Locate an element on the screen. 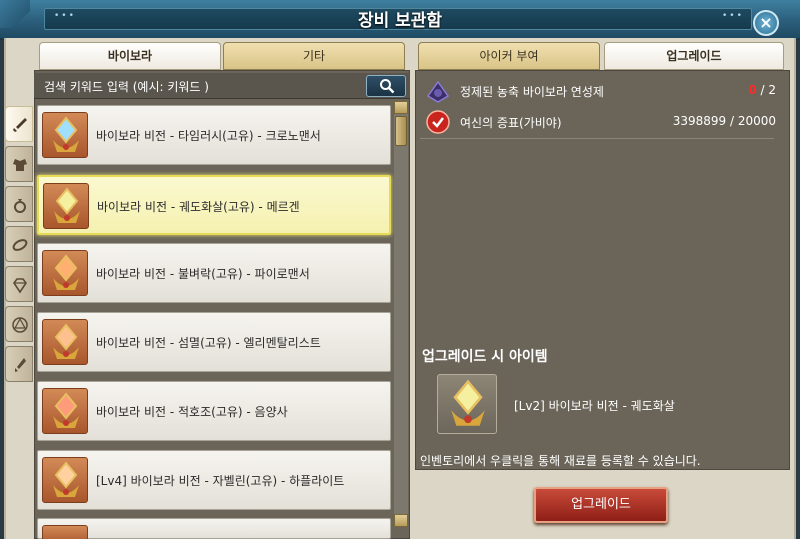 This screenshot has height=539, width=800. material-row: 여신의 증표(가비야) 3398899 / 20000 is located at coordinates (599, 122).